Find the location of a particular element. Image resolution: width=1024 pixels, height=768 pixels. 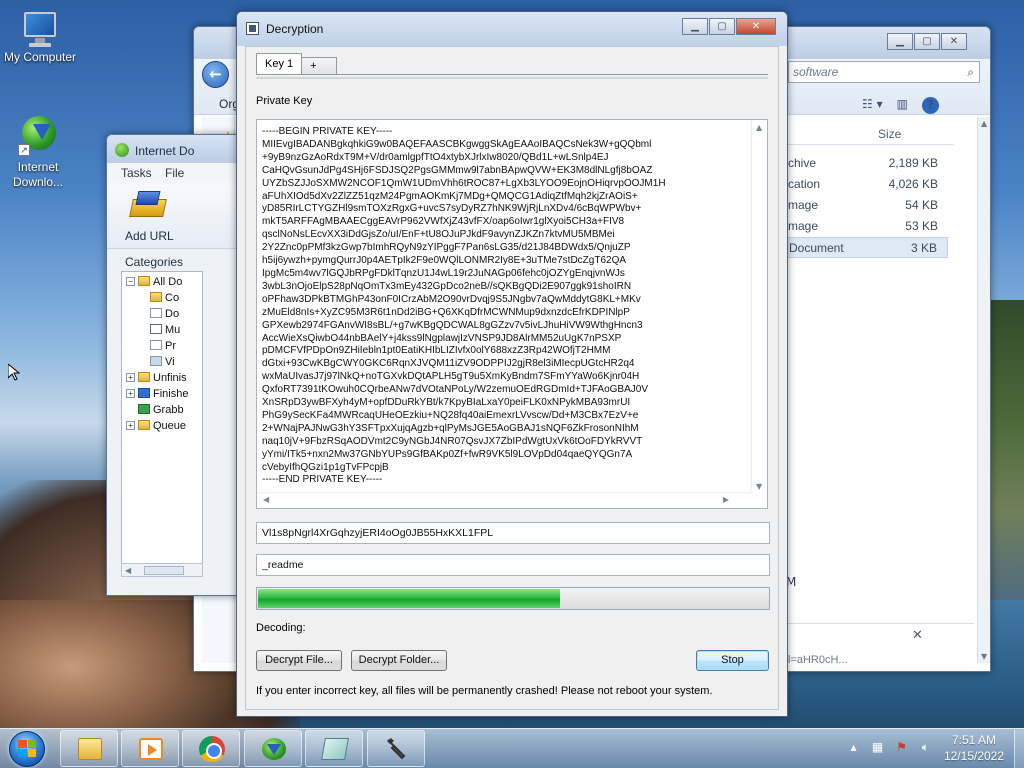

chrome-icon is located at coordinates (212, 749).